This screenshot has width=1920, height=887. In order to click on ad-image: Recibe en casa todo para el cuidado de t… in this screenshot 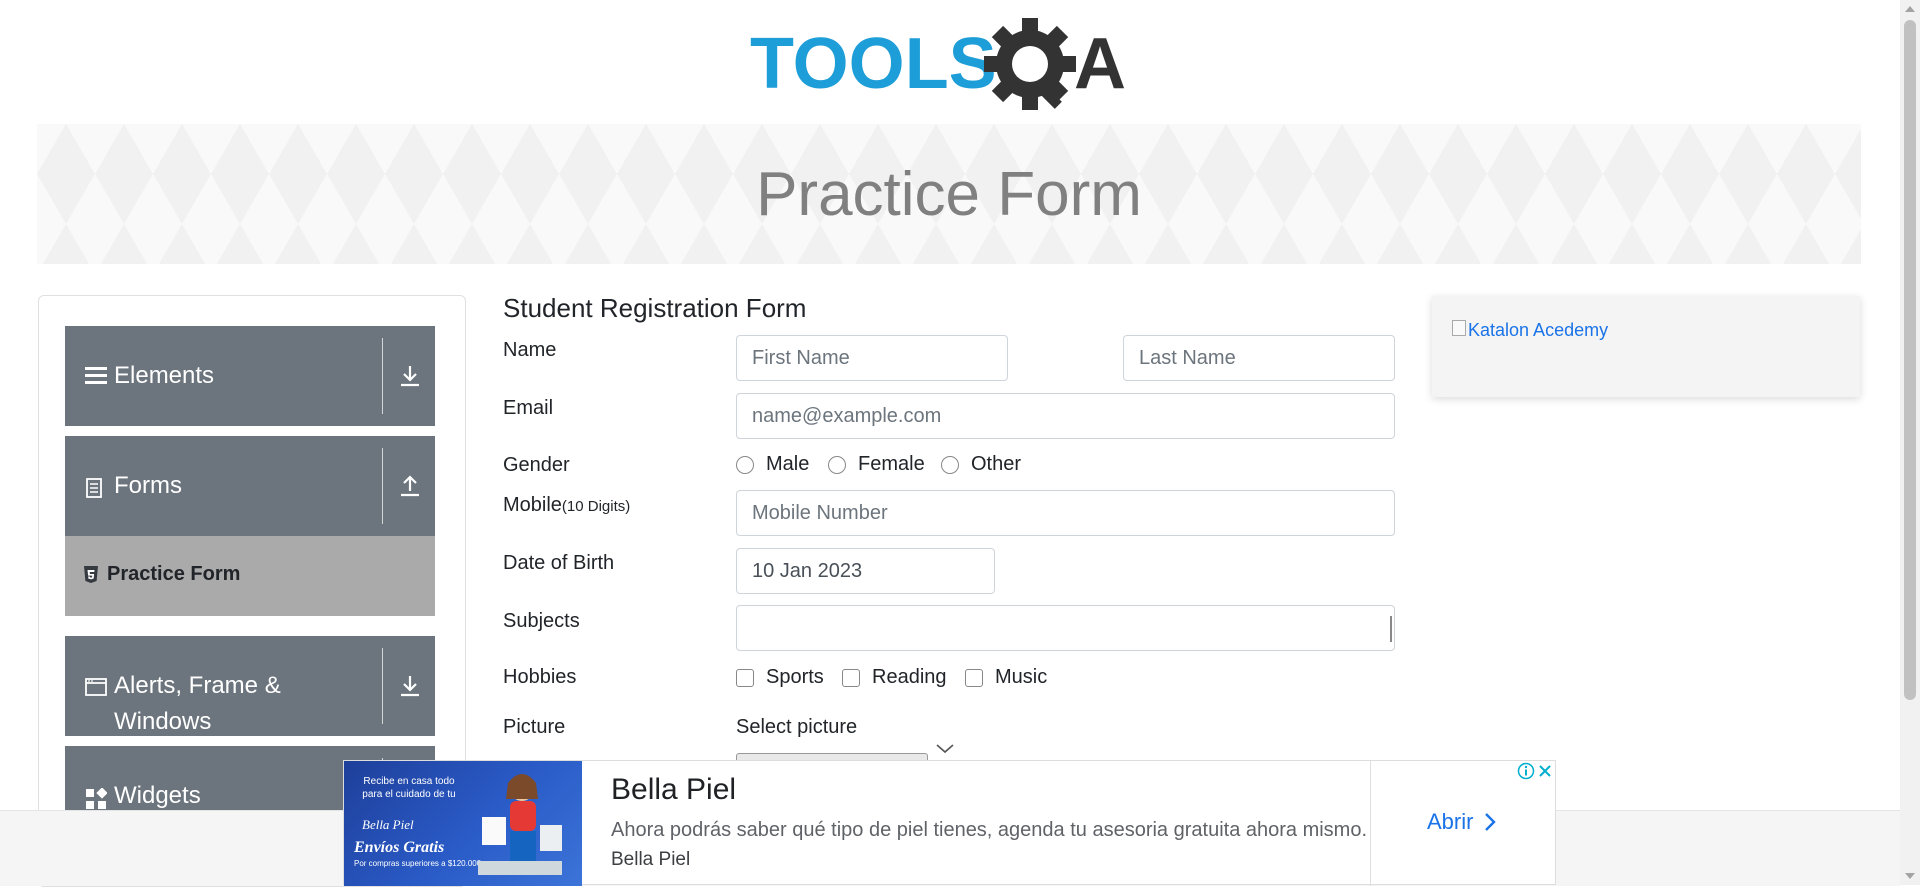, I will do `click(463, 823)`.